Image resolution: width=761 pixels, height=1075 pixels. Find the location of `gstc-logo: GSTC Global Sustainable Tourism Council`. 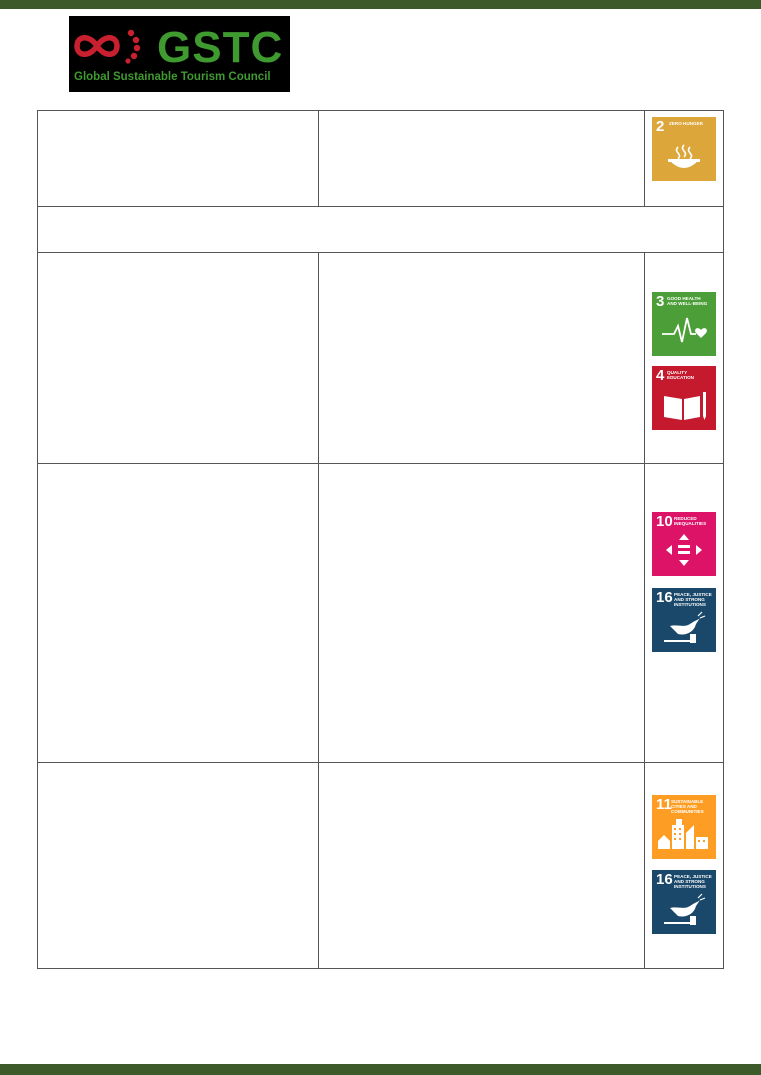

gstc-logo: GSTC Global Sustainable Tourism Council is located at coordinates (179, 54).